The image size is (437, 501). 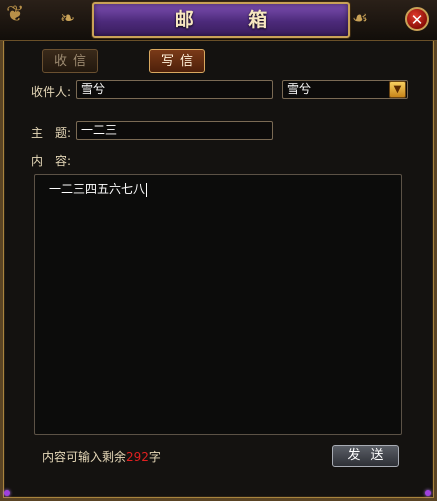 I want to click on remaining-count: 292, so click(x=137, y=457).